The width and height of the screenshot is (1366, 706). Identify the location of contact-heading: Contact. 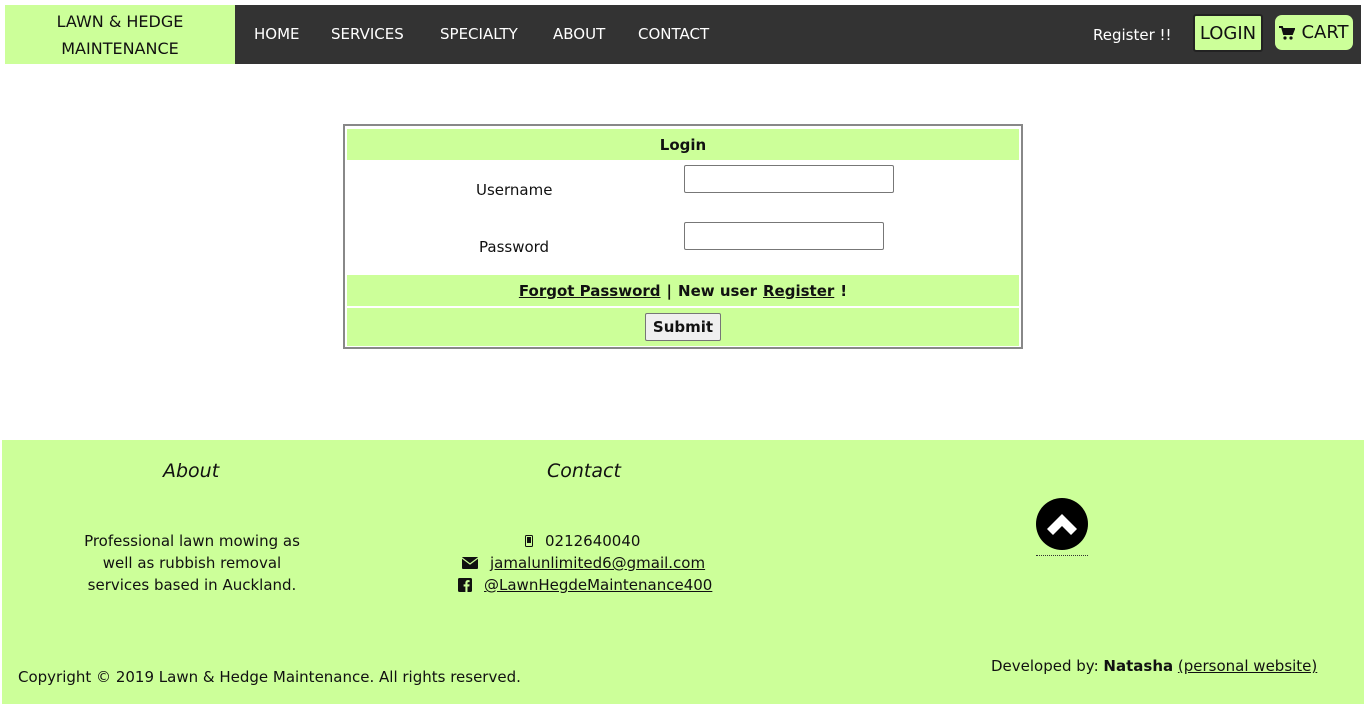
(584, 471).